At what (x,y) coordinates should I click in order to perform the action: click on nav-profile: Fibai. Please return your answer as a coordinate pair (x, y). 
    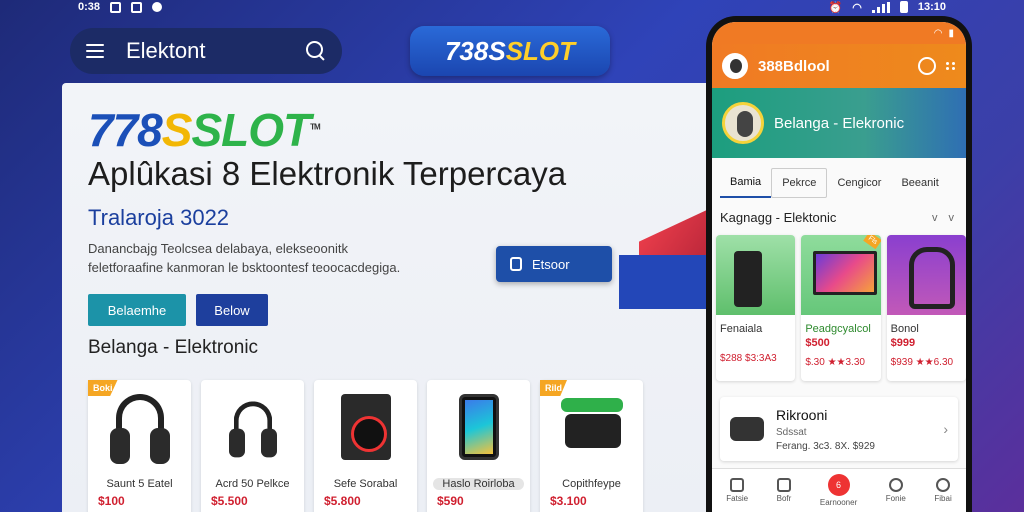
    Looking at the image, I should click on (943, 490).